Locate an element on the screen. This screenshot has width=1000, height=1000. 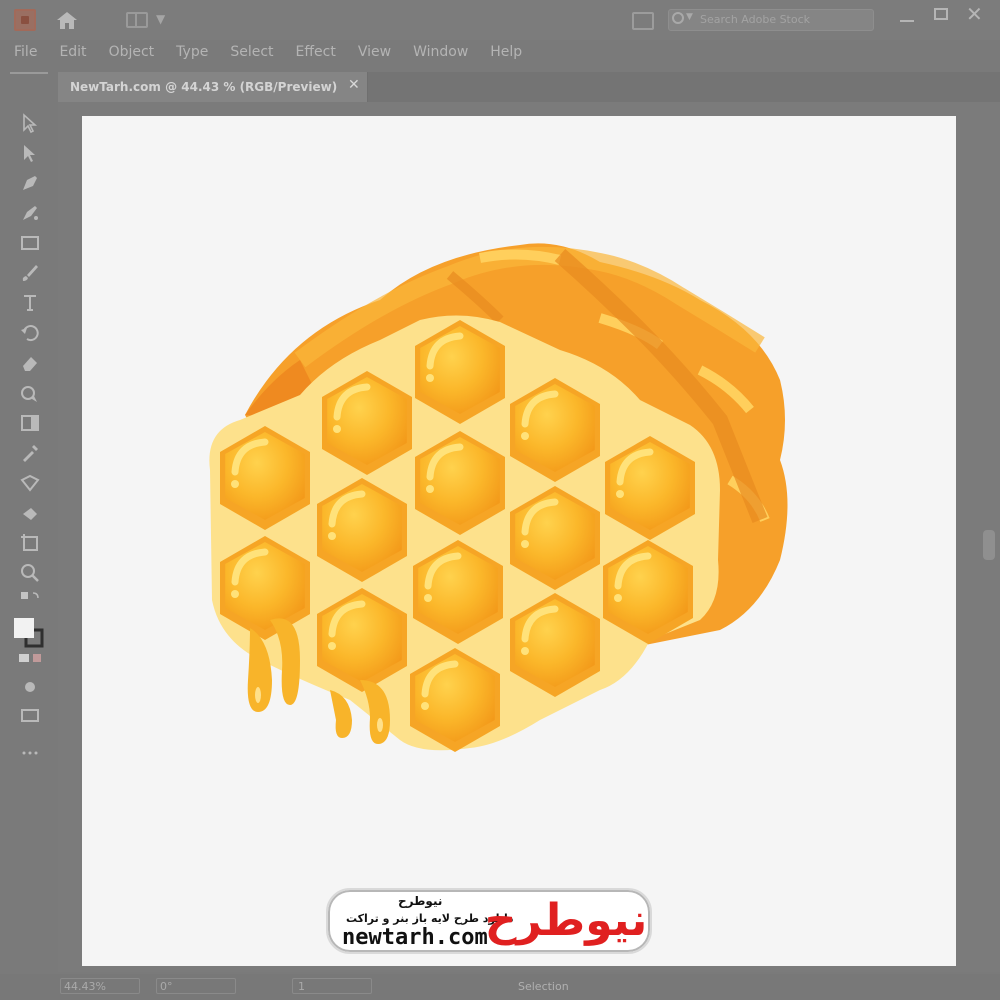
watermark-logo: نیوطرح is located at coordinates (566, 920).